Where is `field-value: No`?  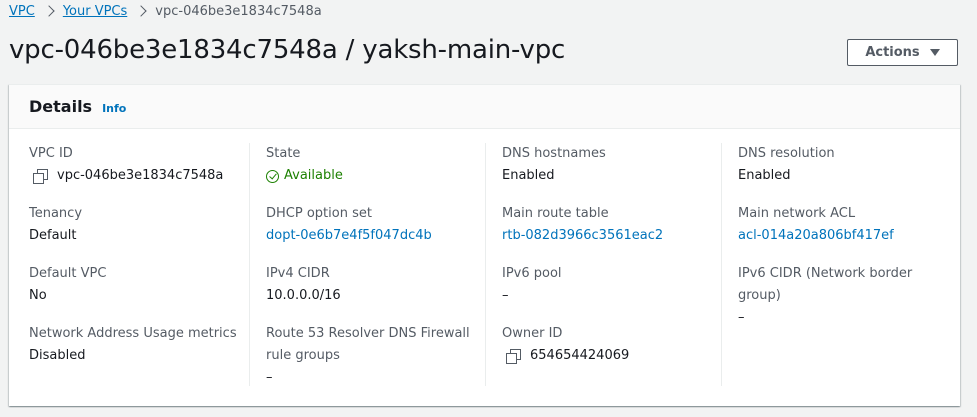 field-value: No is located at coordinates (38, 295).